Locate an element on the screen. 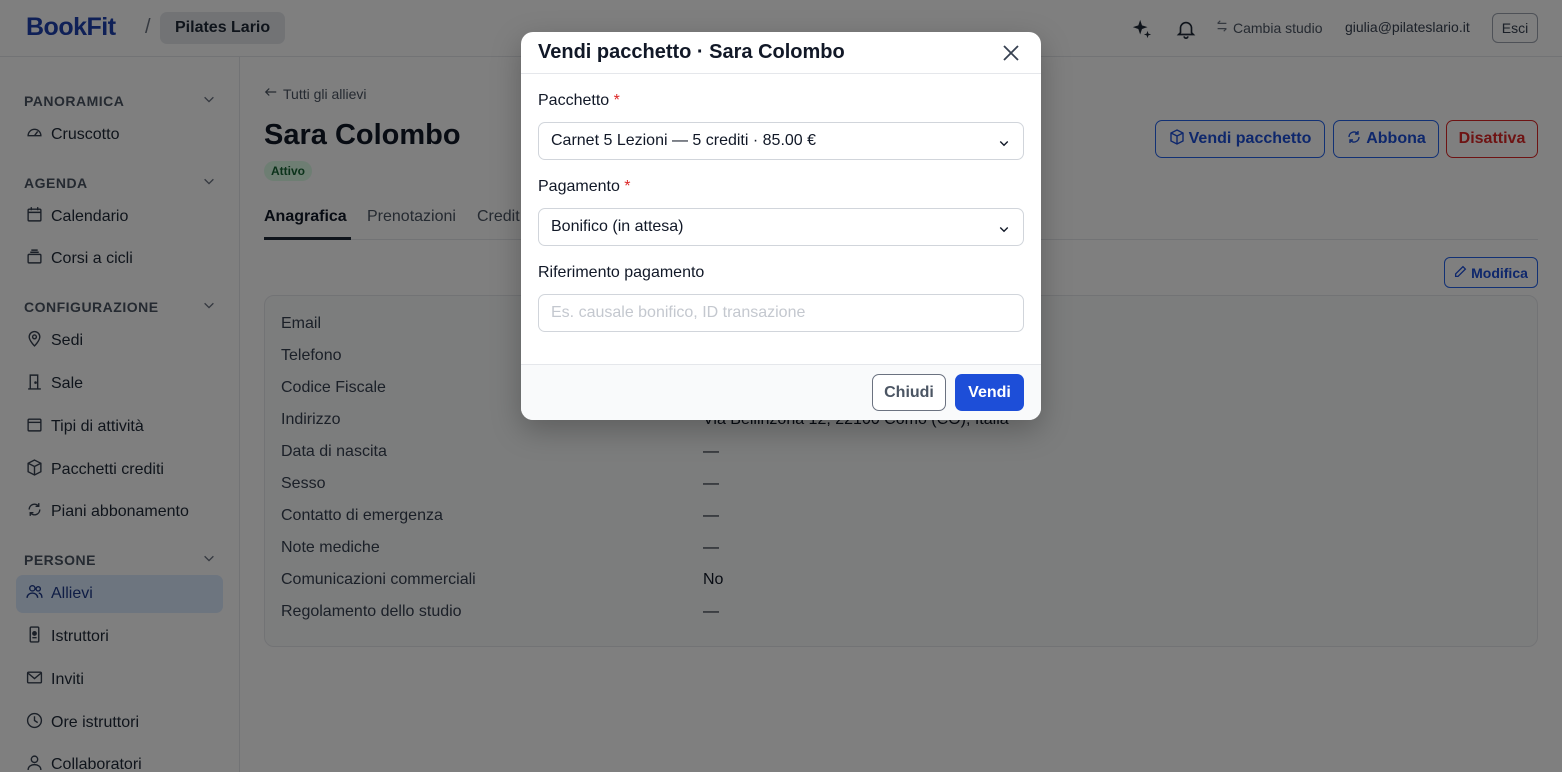  close-icon is located at coordinates (1011, 53).